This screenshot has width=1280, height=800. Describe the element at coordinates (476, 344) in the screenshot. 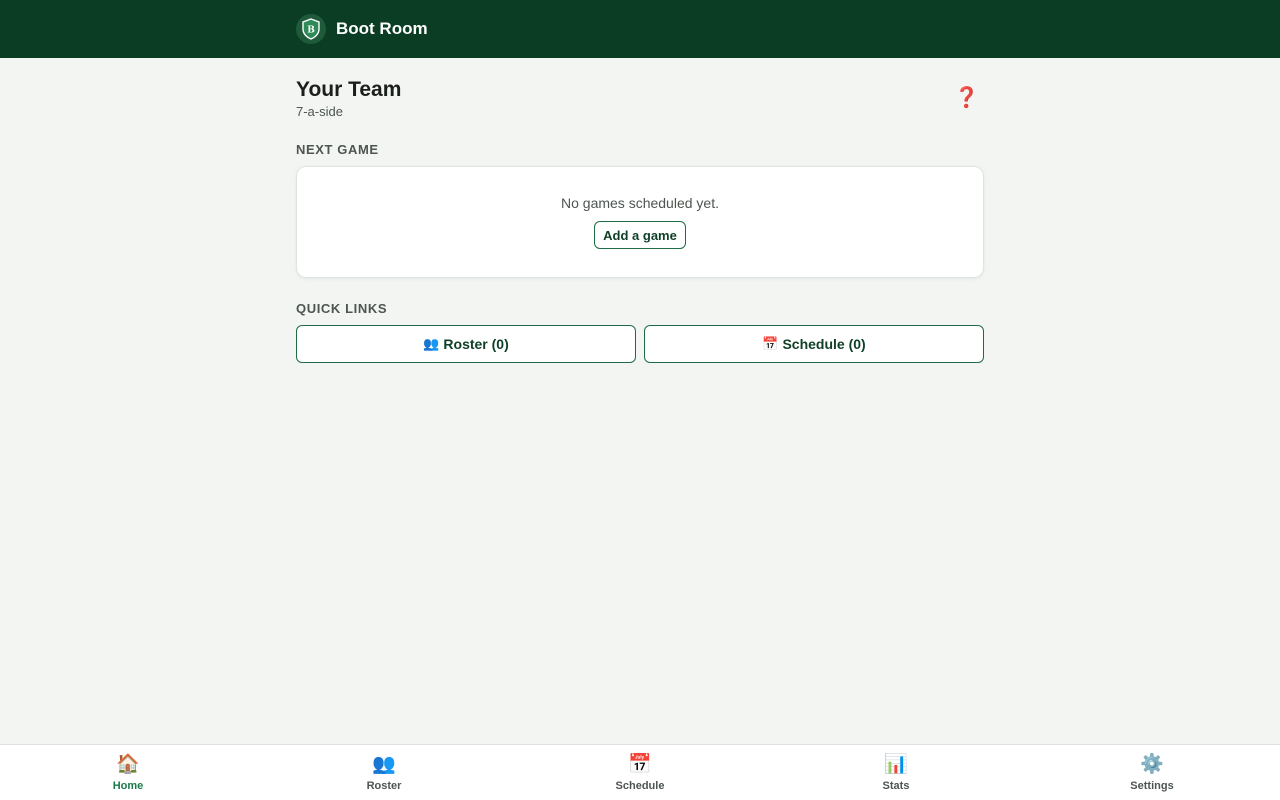

I see `roster-link-label: Roster (0)` at that location.